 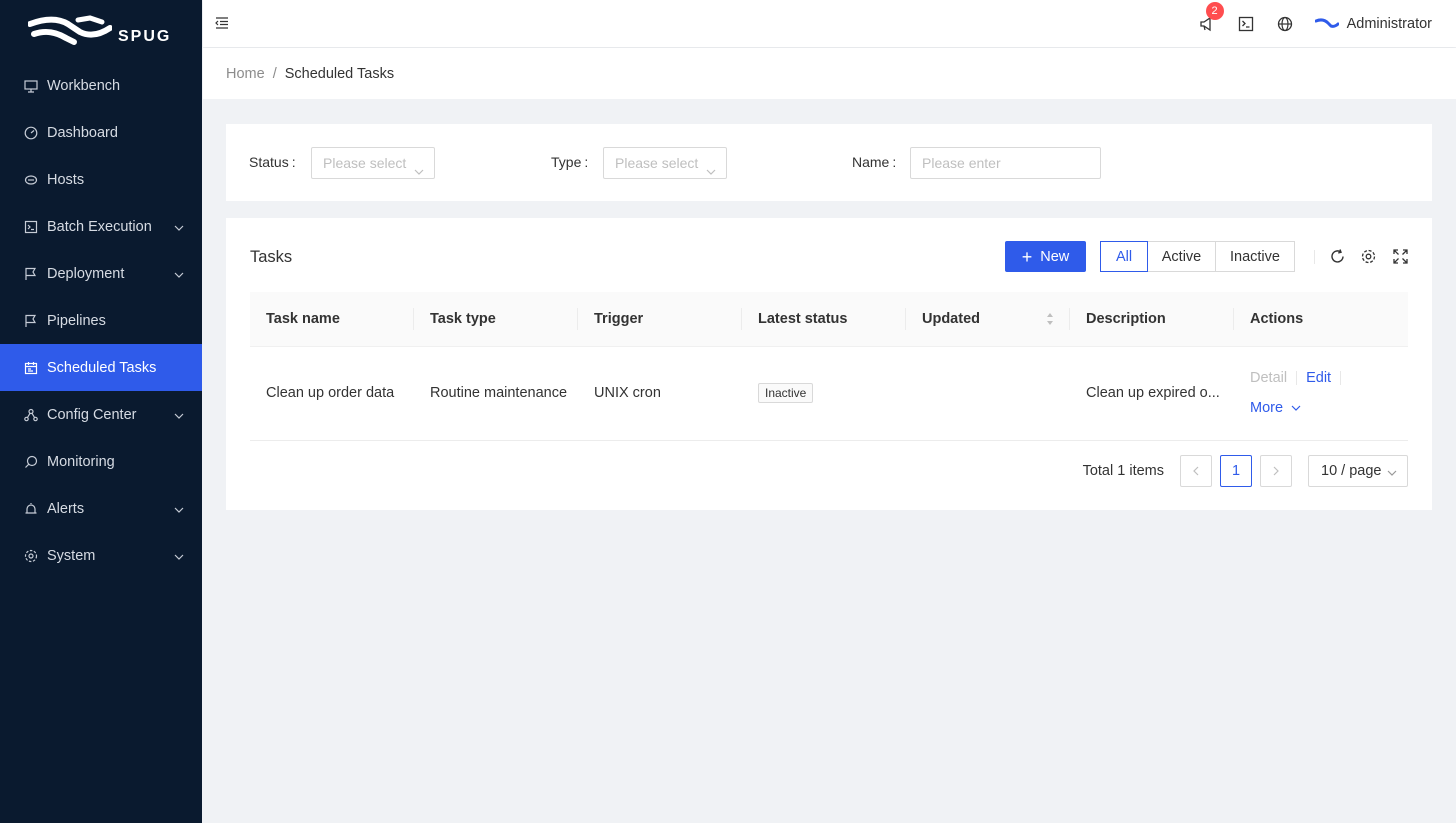 I want to click on column-header-description: Description, so click(x=1152, y=319).